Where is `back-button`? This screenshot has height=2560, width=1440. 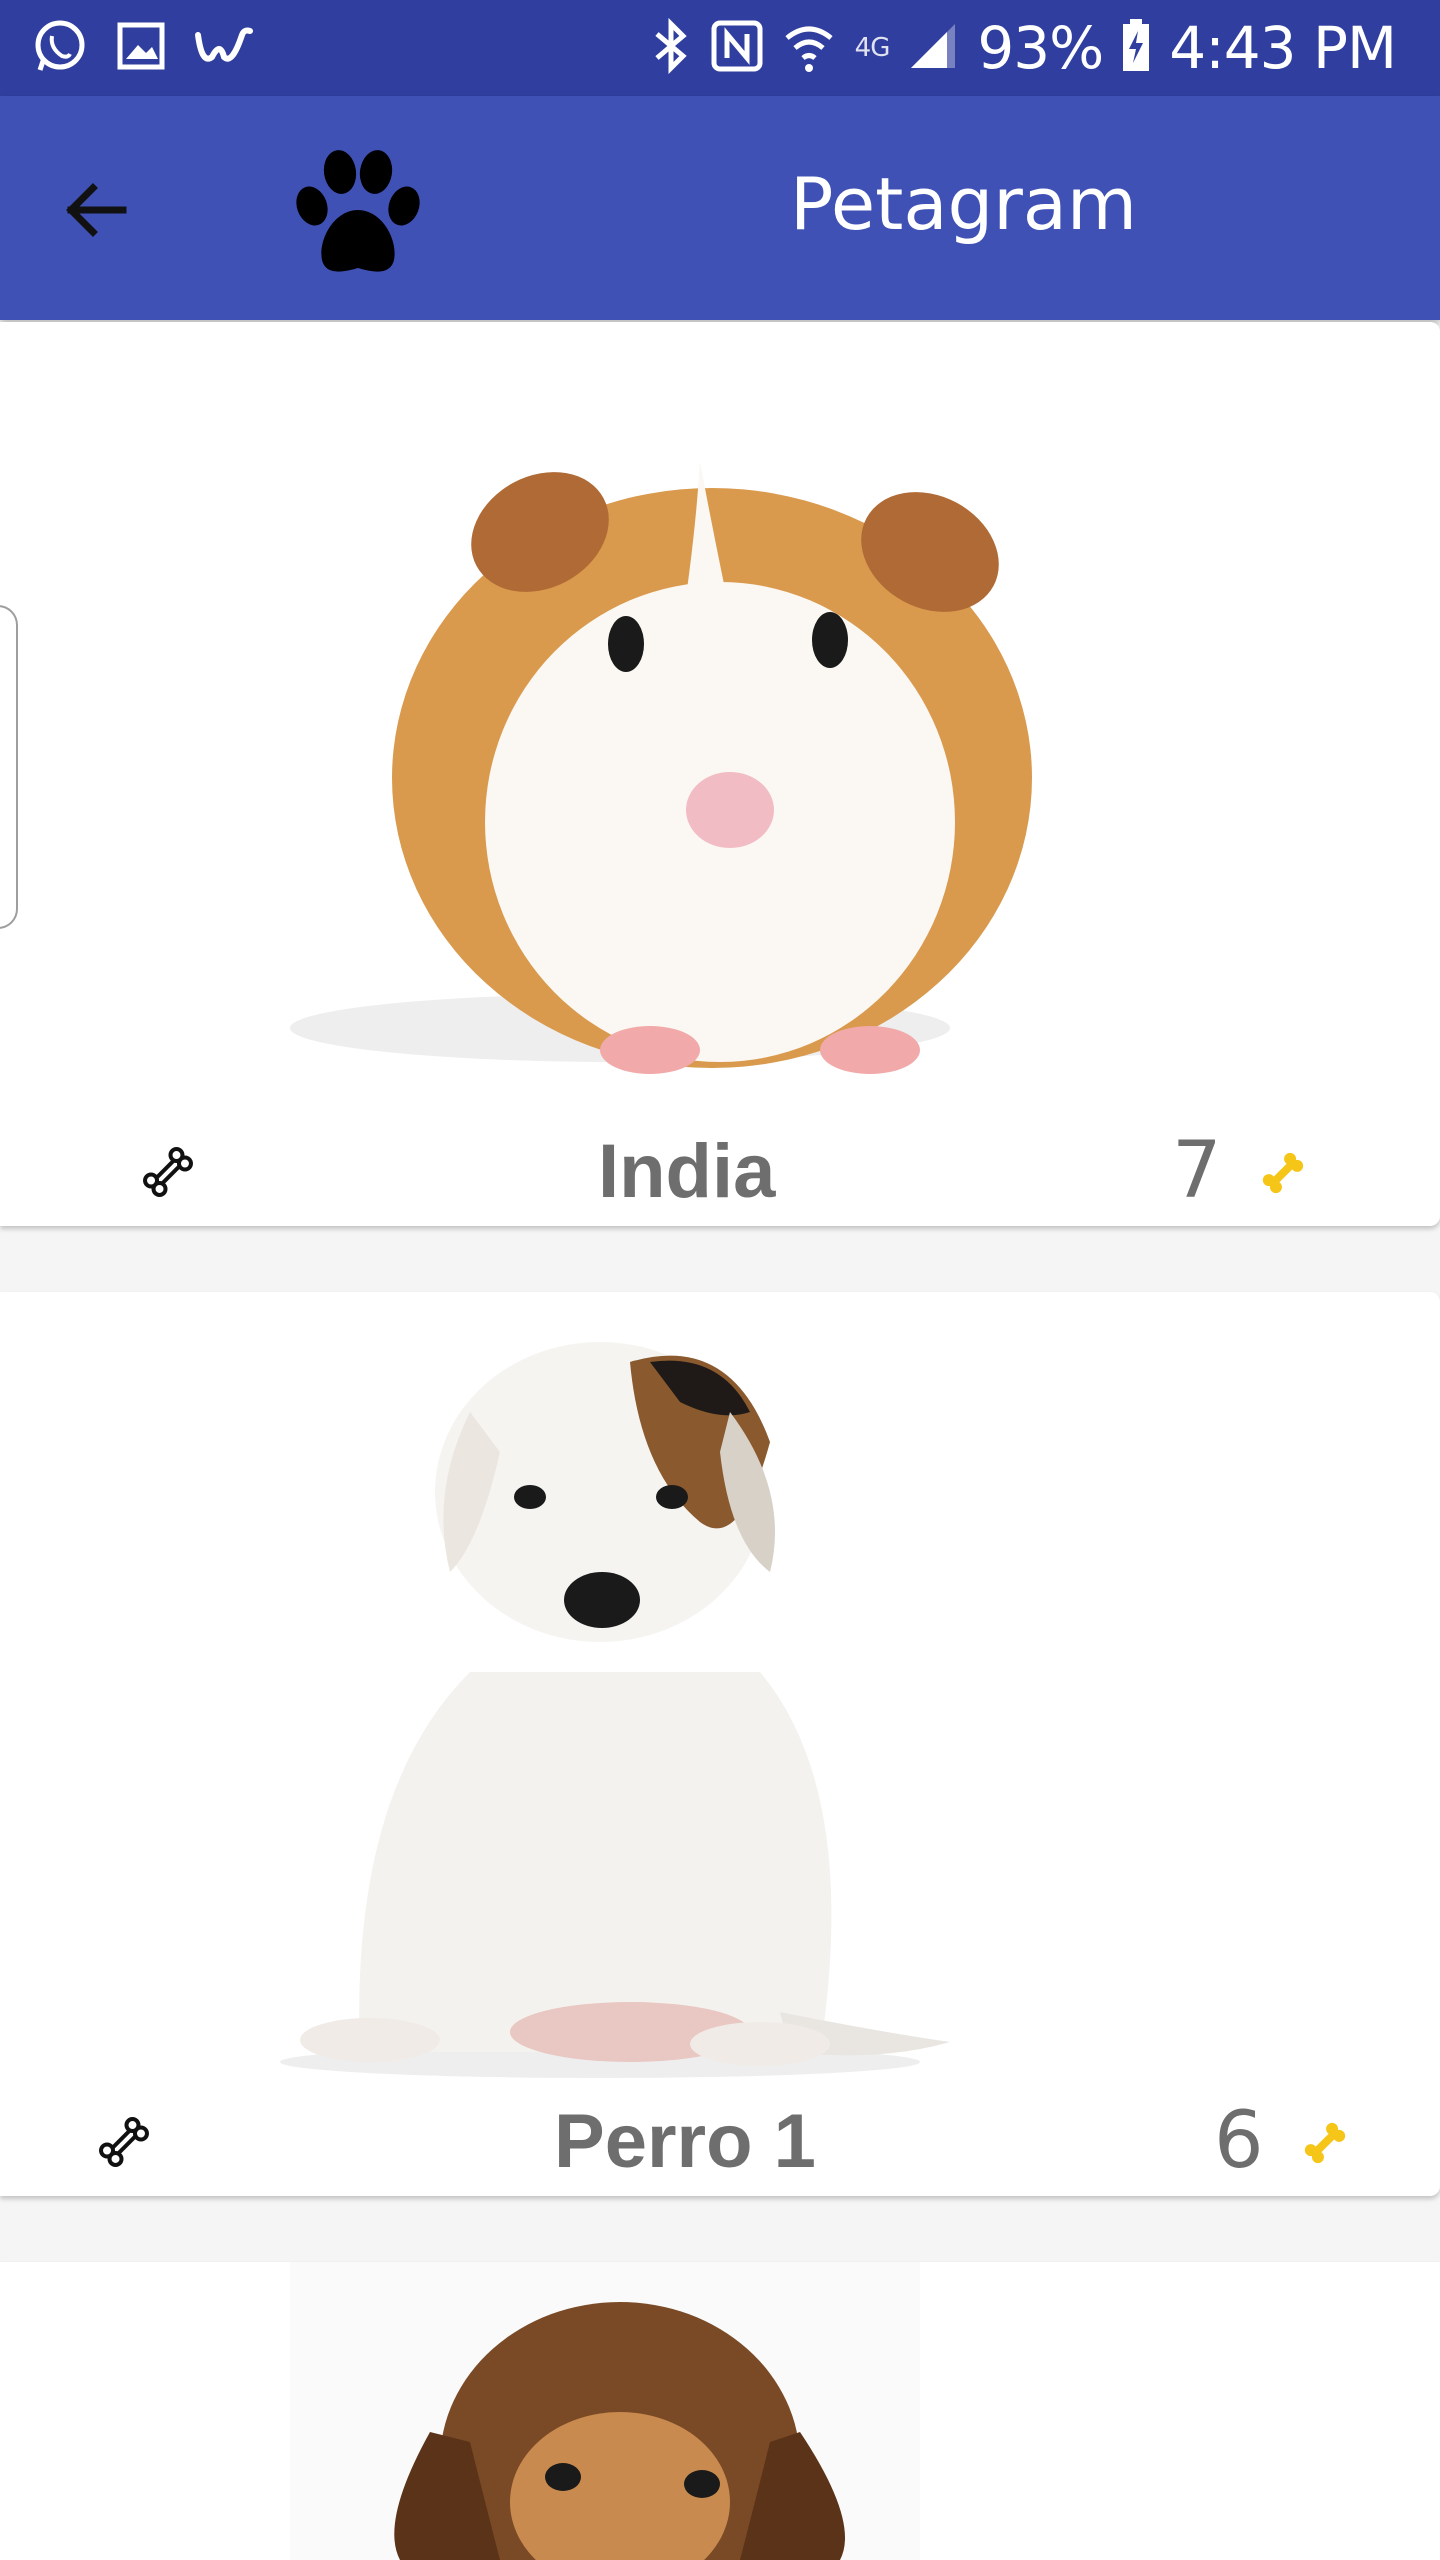 back-button is located at coordinates (96, 212).